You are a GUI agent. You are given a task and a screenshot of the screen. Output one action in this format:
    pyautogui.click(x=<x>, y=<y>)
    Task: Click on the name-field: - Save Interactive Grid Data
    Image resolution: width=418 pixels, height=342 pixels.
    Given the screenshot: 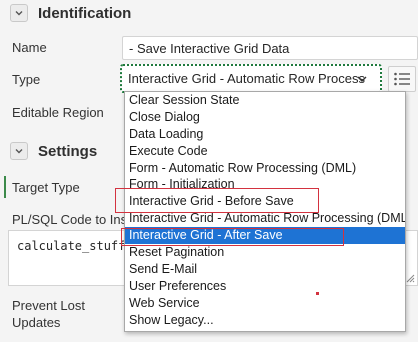 What is the action you would take?
    pyautogui.click(x=270, y=48)
    